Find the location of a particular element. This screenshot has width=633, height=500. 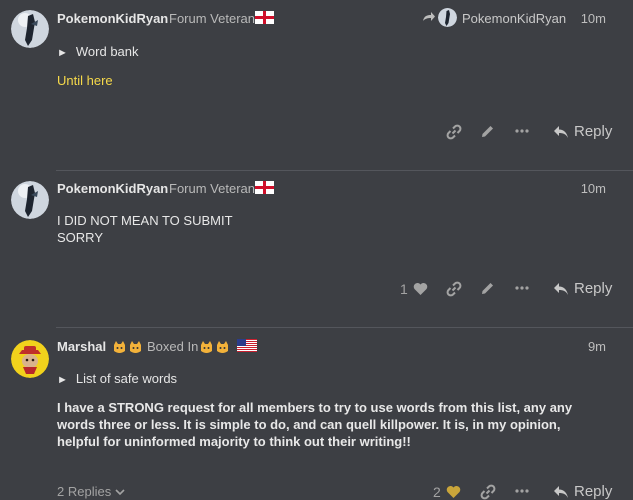

user-title: Boxed In is located at coordinates (173, 346).